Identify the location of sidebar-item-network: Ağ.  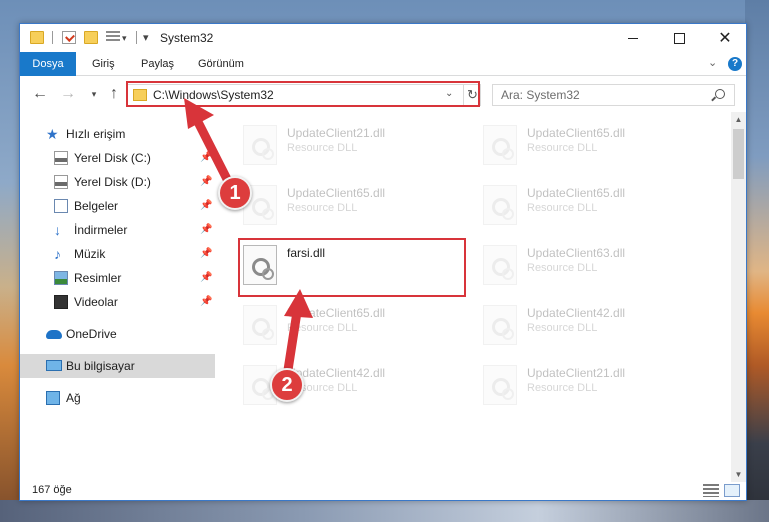
(117, 398).